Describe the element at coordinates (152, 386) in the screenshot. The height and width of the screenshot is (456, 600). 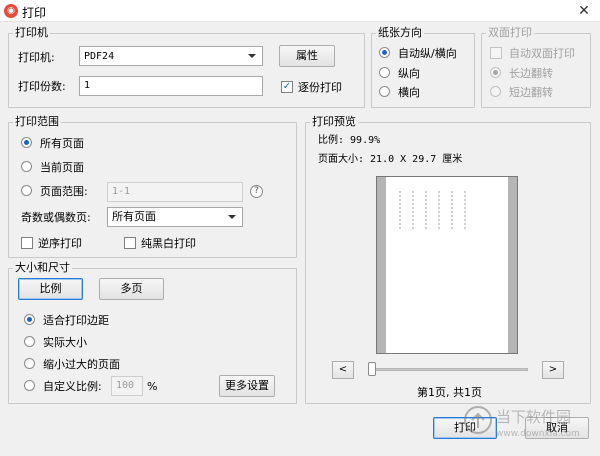
I see `percent-label: %` at that location.